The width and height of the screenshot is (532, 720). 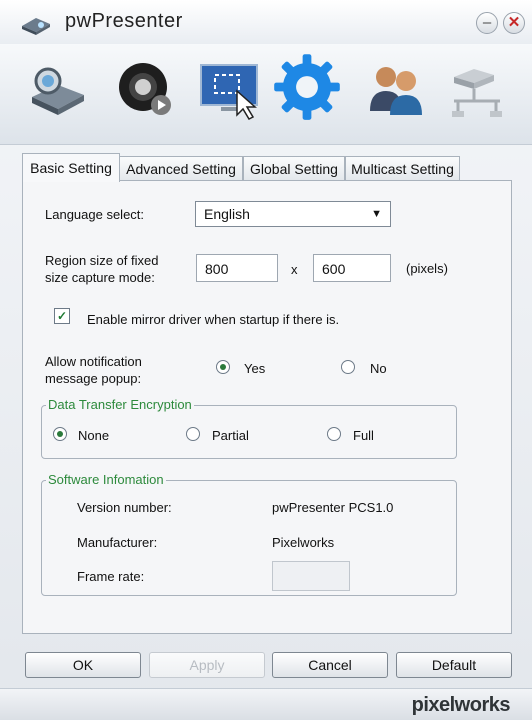 I want to click on default-button: Default, so click(x=454, y=665).